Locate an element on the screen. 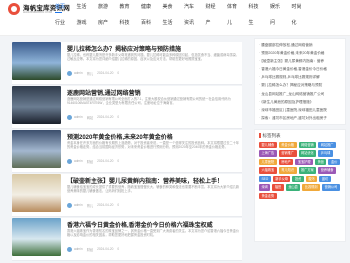 Image resolution: width=350 pixels, height=263 pixels. sidebar-post-link: 龙山县网站推广_龙山网络营销推广公司 is located at coordinates (300, 94).